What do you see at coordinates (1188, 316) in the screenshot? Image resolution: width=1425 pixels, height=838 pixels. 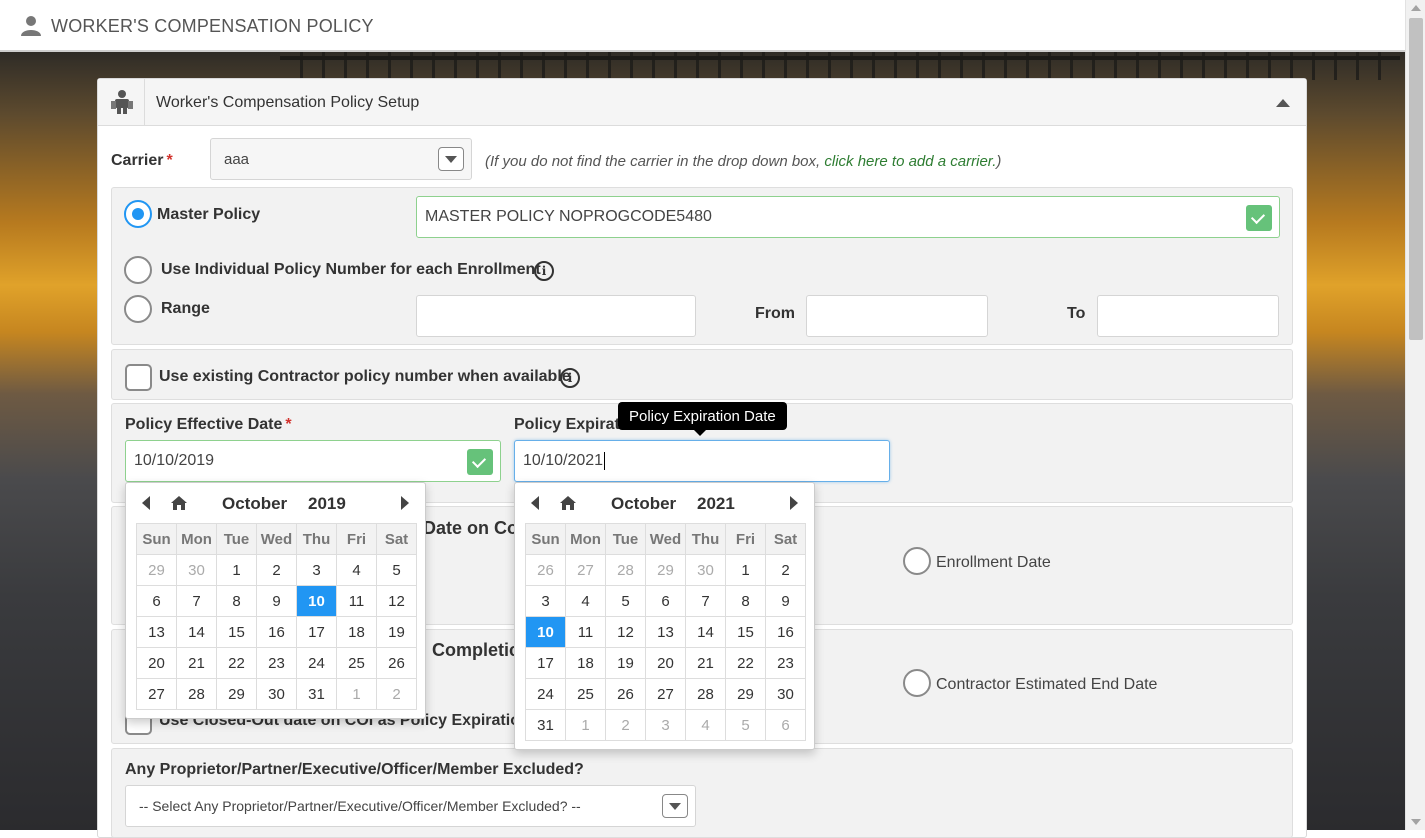 I see `range-to-input` at bounding box center [1188, 316].